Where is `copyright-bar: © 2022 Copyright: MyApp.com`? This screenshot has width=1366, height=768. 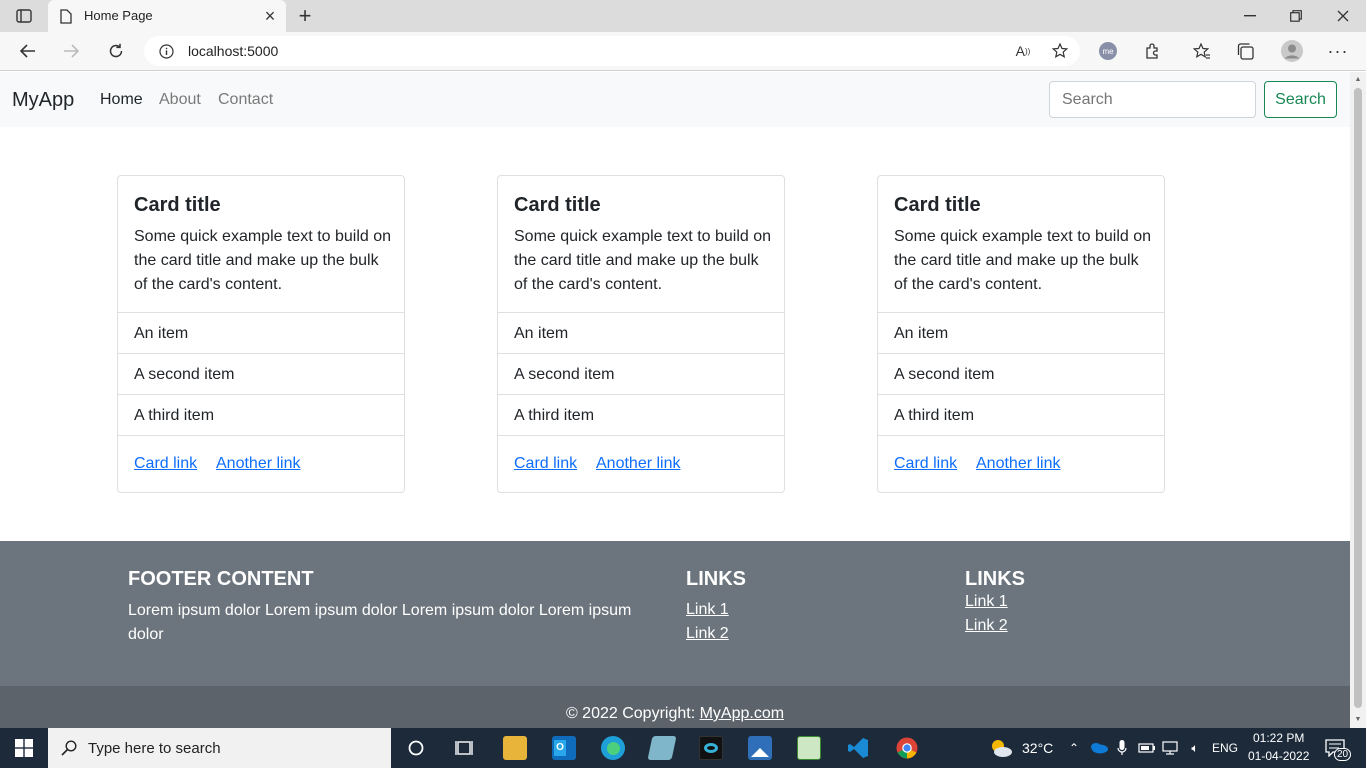 copyright-bar: © 2022 Copyright: MyApp.com is located at coordinates (675, 707).